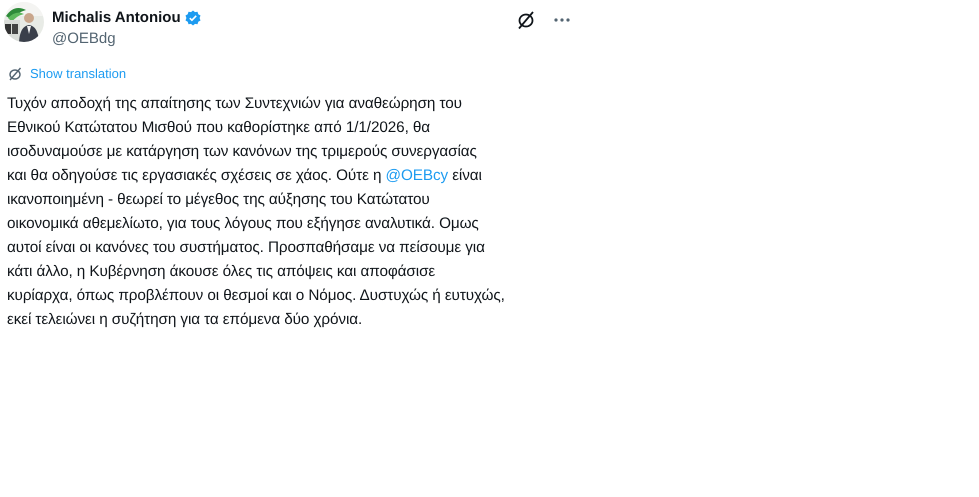  Describe the element at coordinates (284, 39) in the screenshot. I see `author-handle: @OEBdg` at that location.